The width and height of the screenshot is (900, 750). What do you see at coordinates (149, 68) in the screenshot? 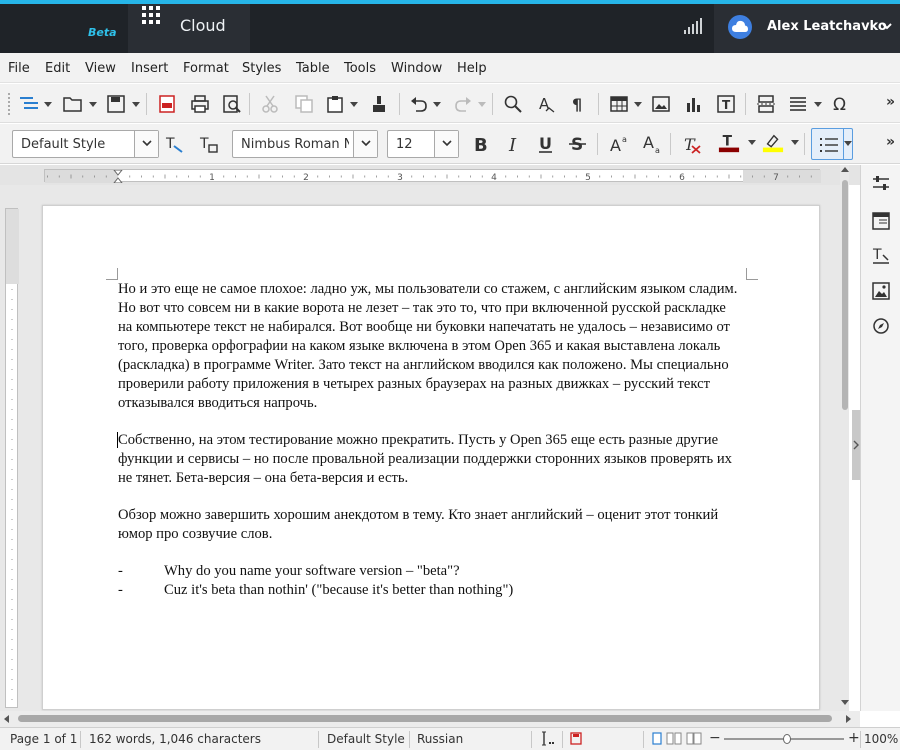
I see `menu-insert: Insert` at bounding box center [149, 68].